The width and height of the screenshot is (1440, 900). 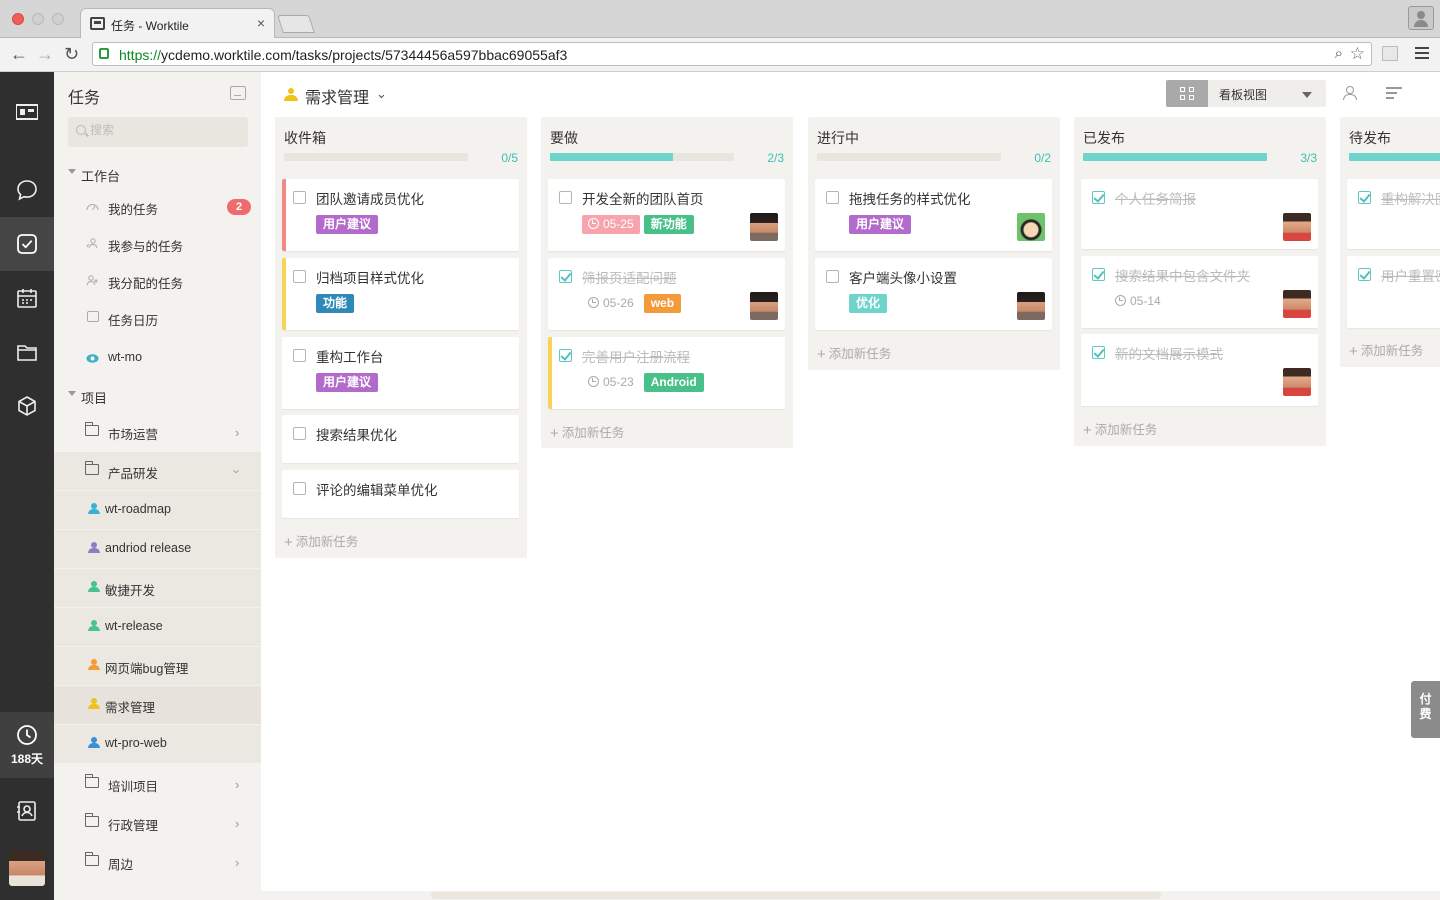 I want to click on sidebar-project-requirements: 需求管理, so click(x=157, y=705).